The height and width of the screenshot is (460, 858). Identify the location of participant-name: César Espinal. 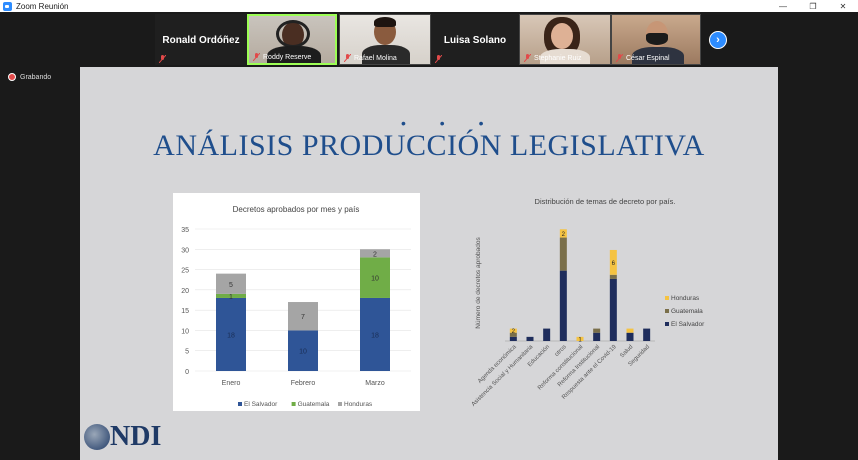
(648, 58).